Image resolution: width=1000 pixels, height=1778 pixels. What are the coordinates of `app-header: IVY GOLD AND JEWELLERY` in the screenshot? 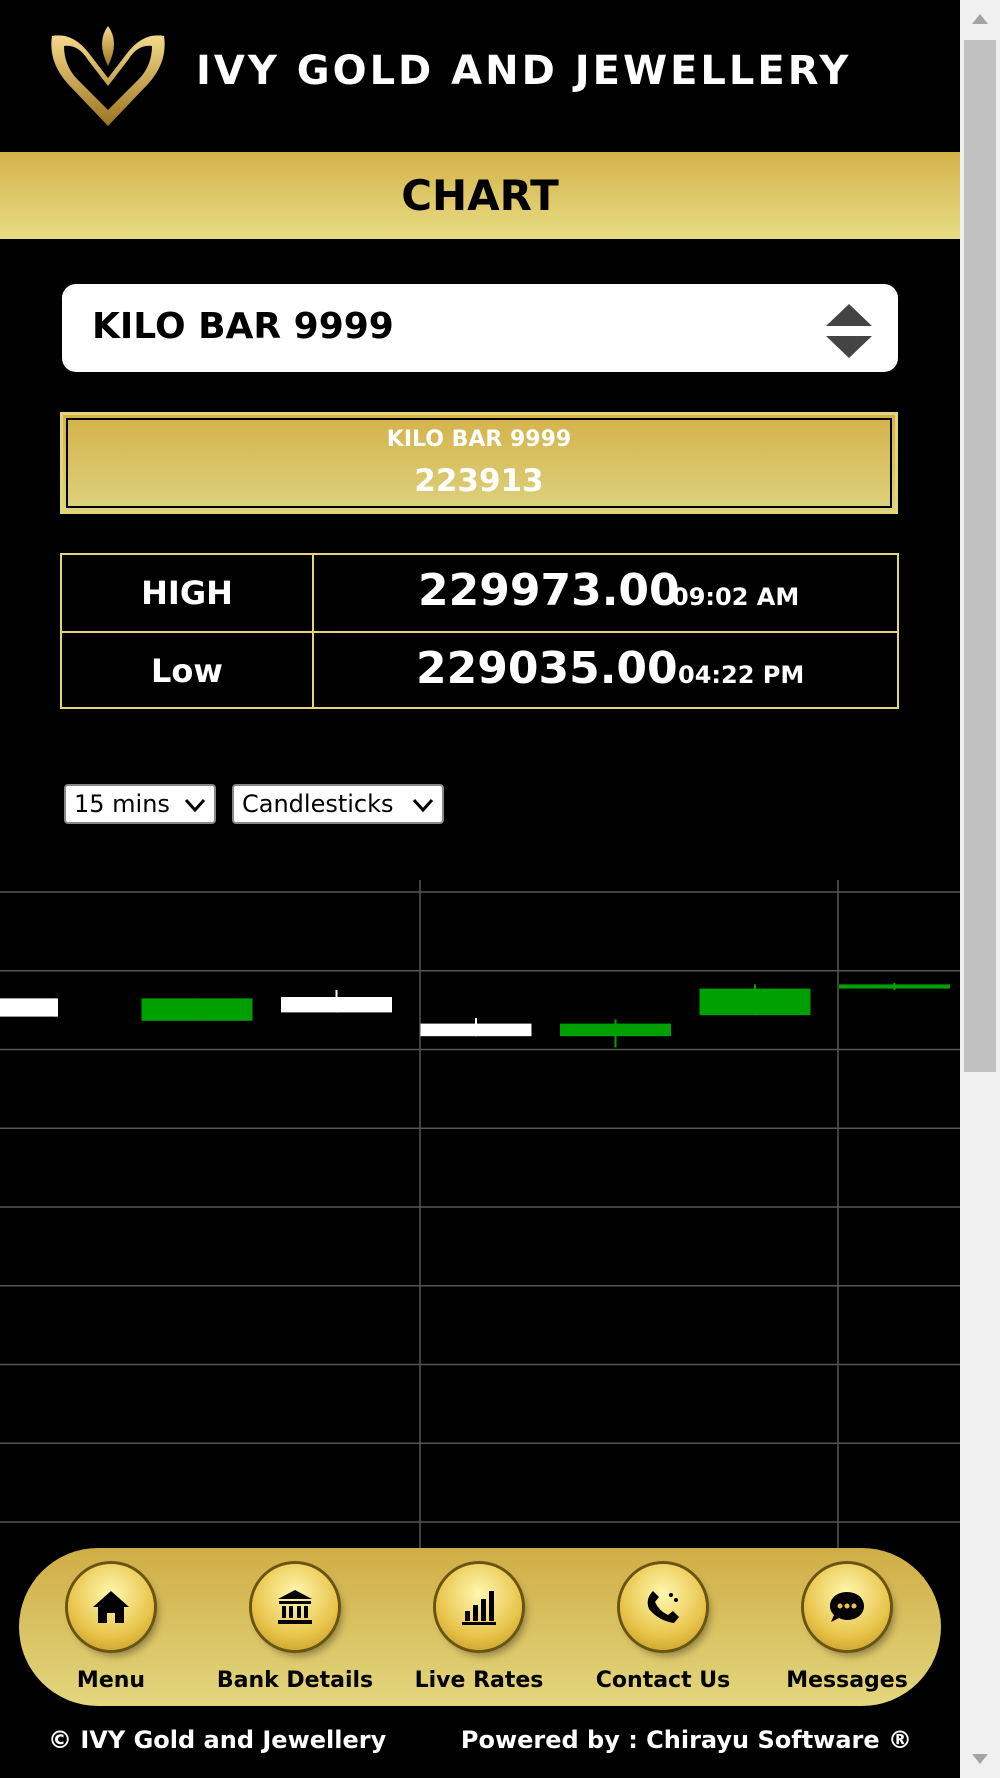 It's located at (480, 76).